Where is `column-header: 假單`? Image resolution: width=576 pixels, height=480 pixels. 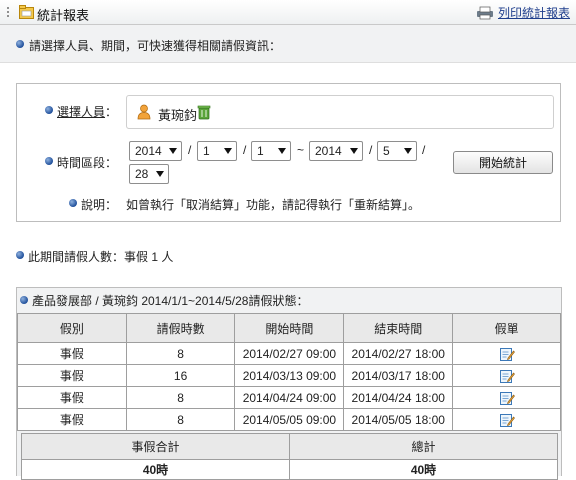
column-header: 假單 is located at coordinates (506, 328).